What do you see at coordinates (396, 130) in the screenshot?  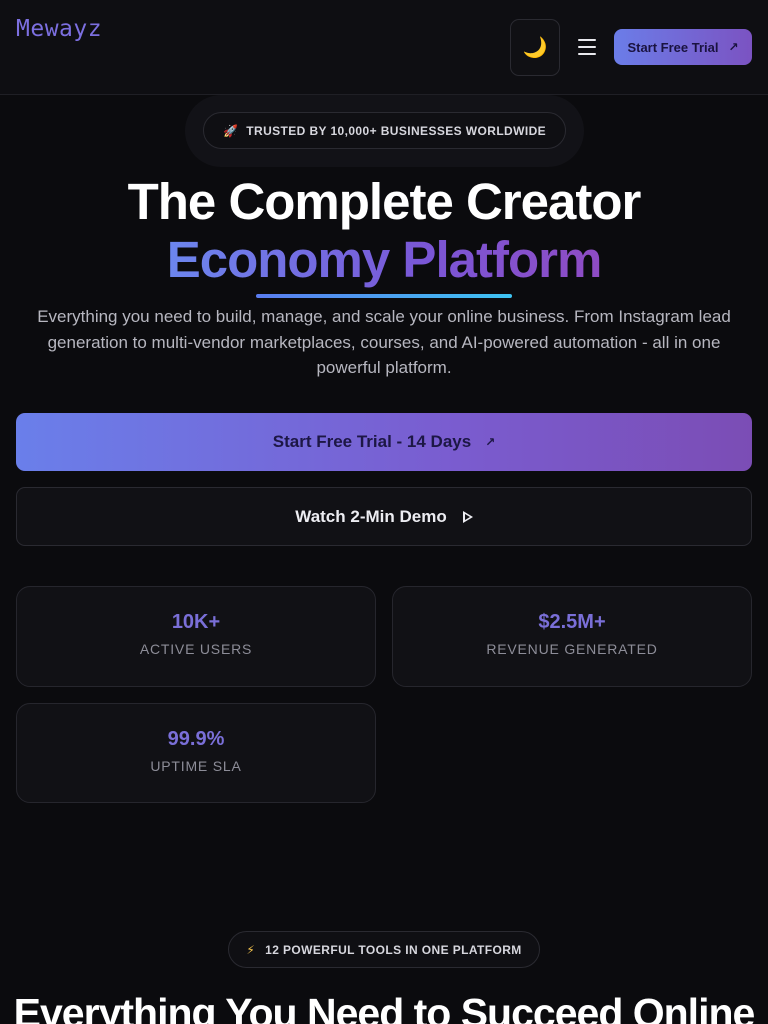 I see `trust-badge-text: TRUSTED BY 10,000+ BUSINESSES WORLDWIDE` at bounding box center [396, 130].